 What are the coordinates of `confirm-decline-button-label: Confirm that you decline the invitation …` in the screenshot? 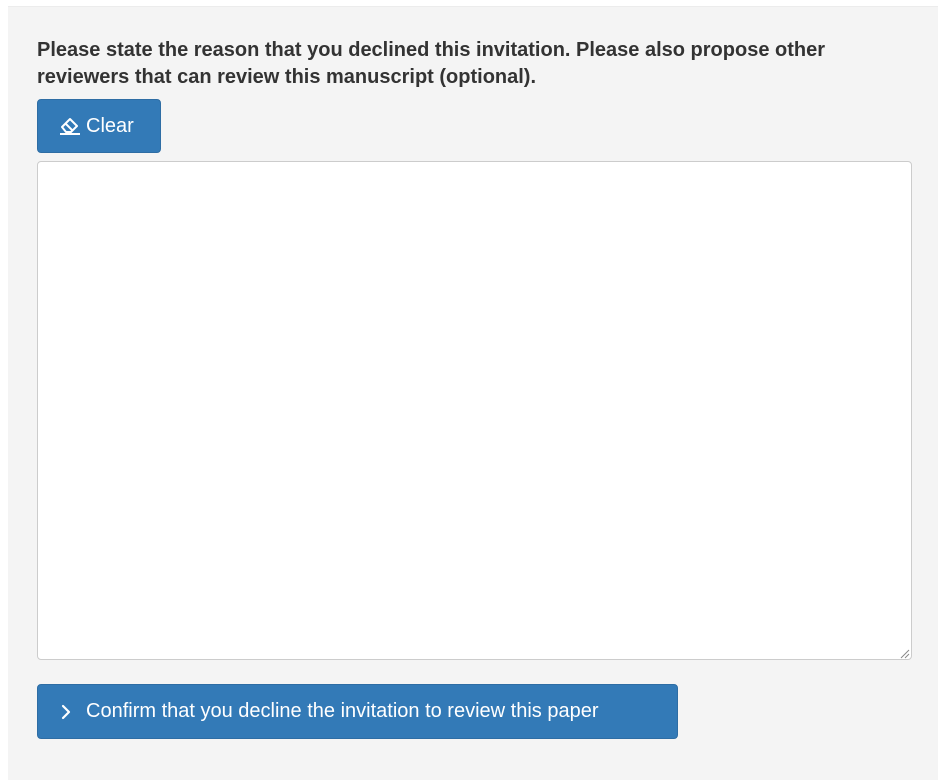 It's located at (342, 711).